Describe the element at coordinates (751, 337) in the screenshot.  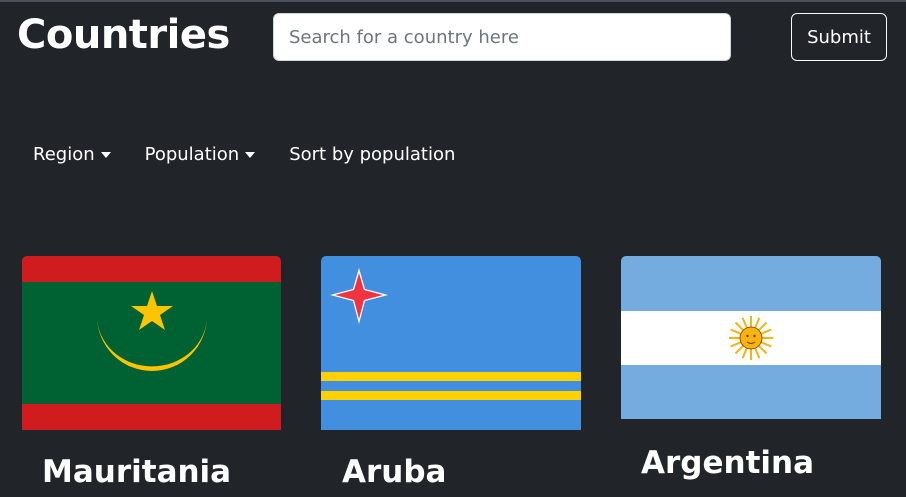
I see `argentina-flag-icon` at that location.